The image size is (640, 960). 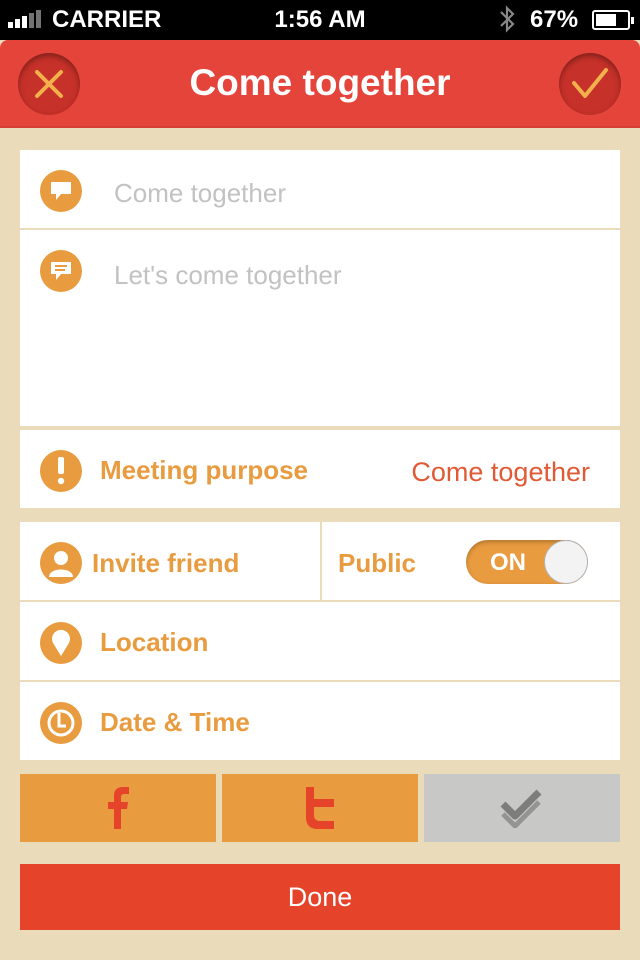 I want to click on battery-fill, so click(x=606, y=20).